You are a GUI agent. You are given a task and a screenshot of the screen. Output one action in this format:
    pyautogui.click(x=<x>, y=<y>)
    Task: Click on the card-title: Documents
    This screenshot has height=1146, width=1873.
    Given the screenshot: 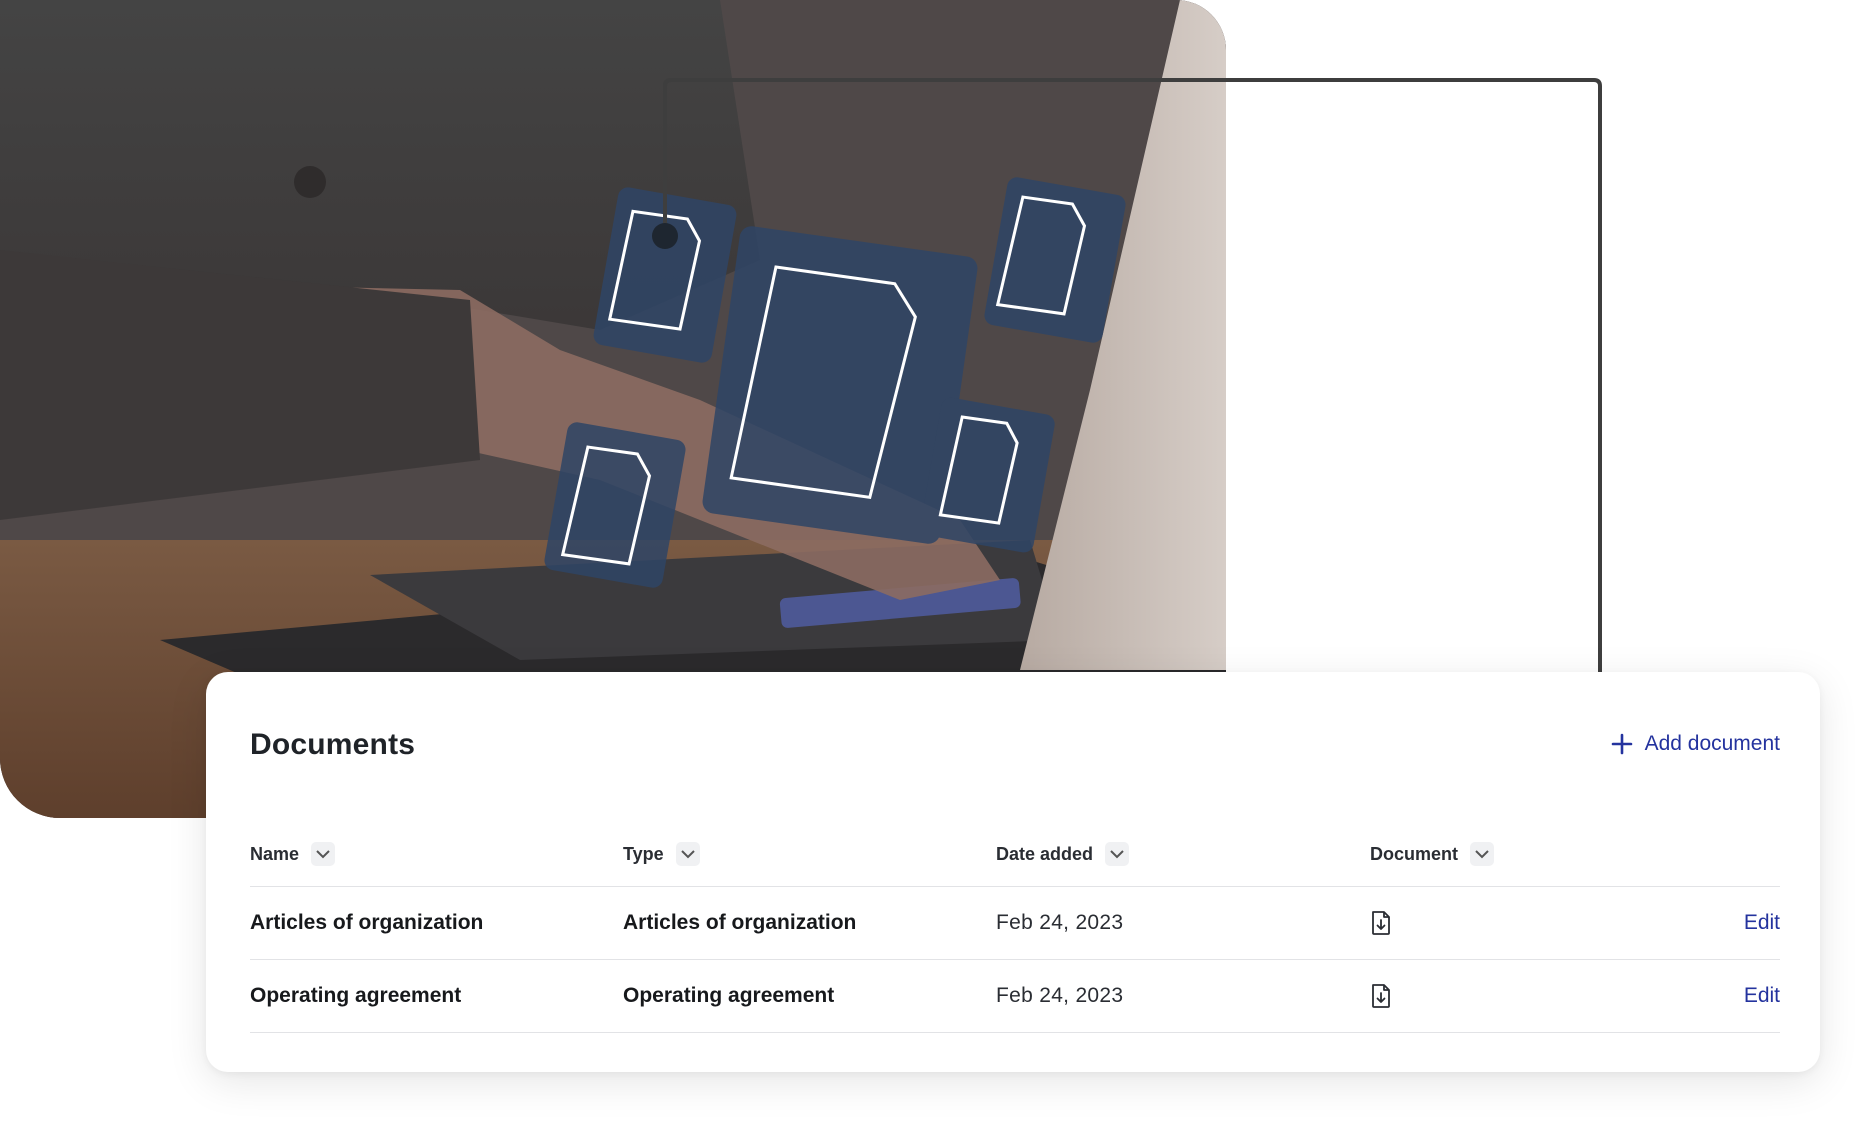 What is the action you would take?
    pyautogui.click(x=333, y=744)
    